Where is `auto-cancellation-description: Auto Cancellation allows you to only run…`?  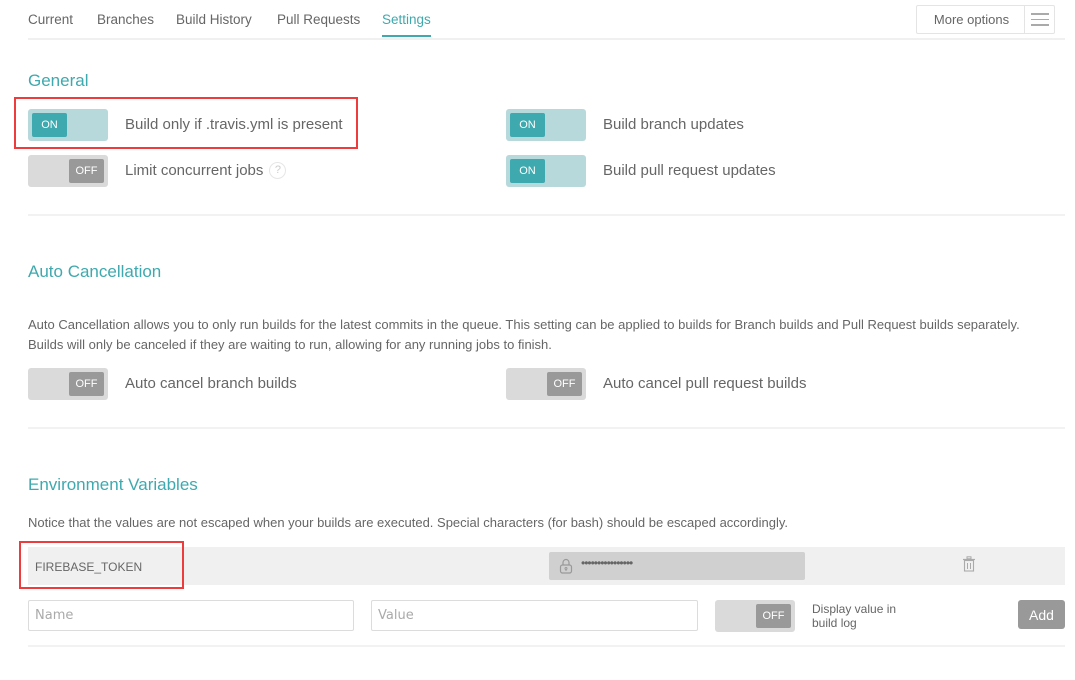 auto-cancellation-description: Auto Cancellation allows you to only run… is located at coordinates (524, 335).